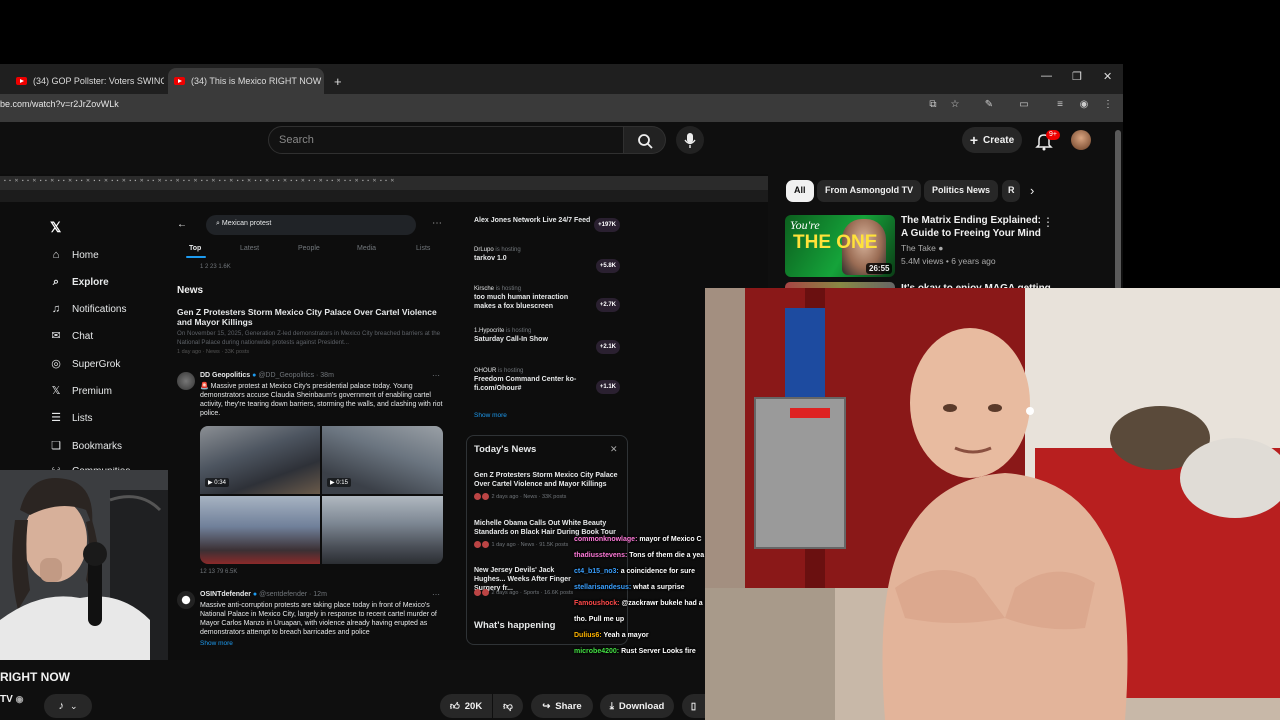  What do you see at coordinates (637, 706) in the screenshot?
I see `download-button: ⤓ Download` at bounding box center [637, 706].